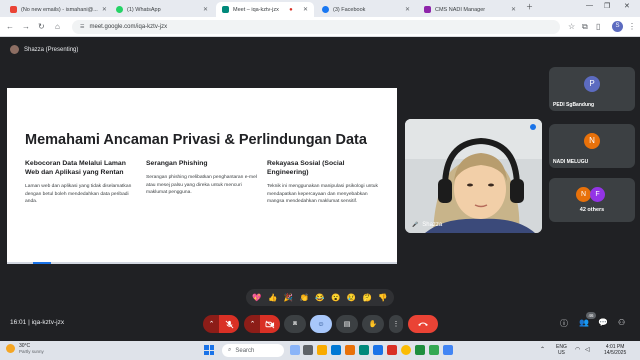  Describe the element at coordinates (584, 322) in the screenshot. I see `people-icon: 👥` at that location.